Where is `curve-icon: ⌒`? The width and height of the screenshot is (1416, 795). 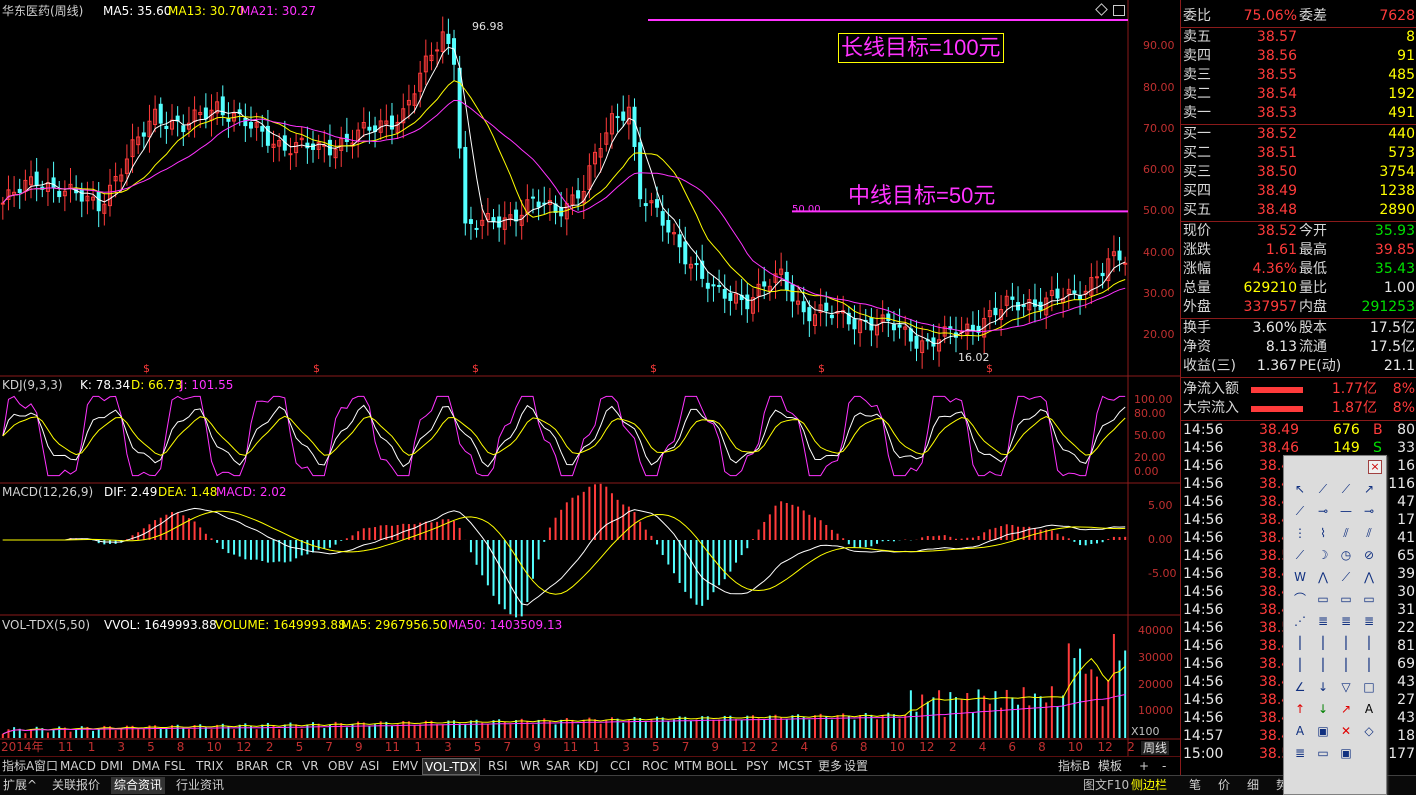
curve-icon: ⌒ is located at coordinates (1300, 599).